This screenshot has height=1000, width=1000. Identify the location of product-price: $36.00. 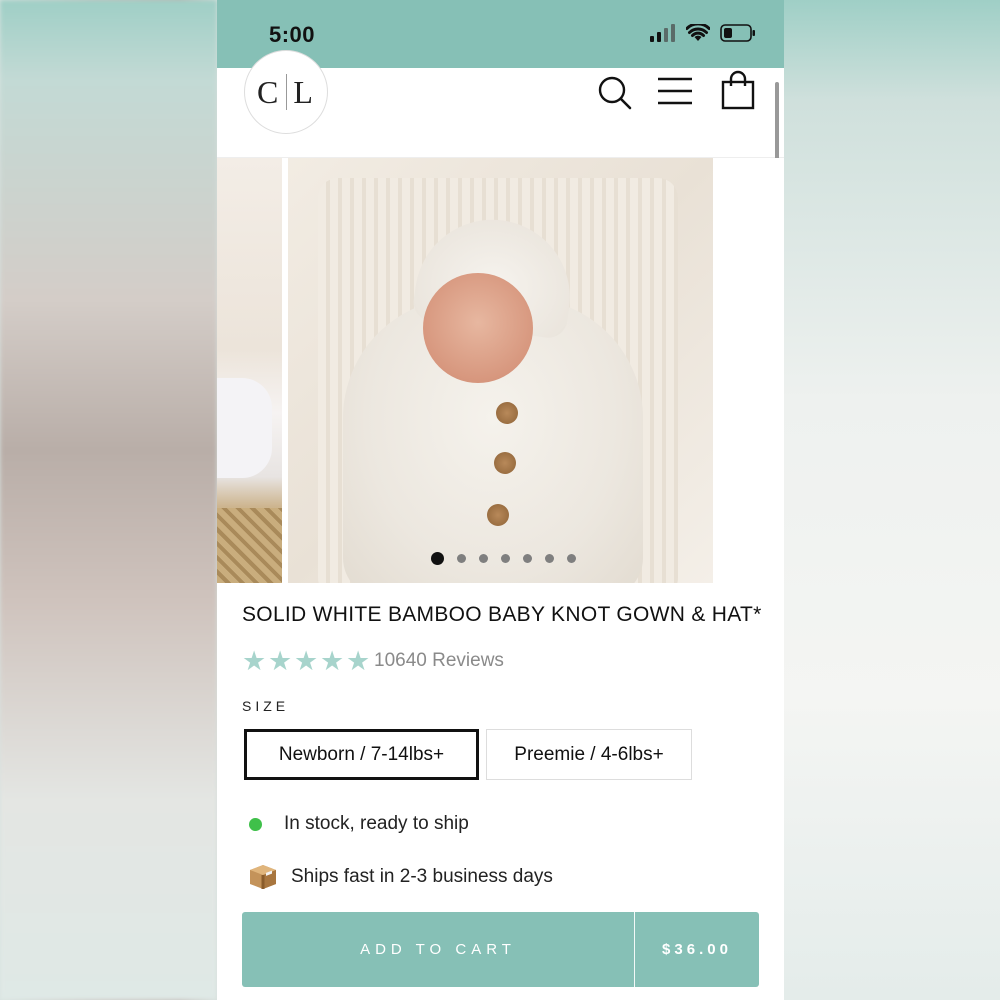
(697, 949).